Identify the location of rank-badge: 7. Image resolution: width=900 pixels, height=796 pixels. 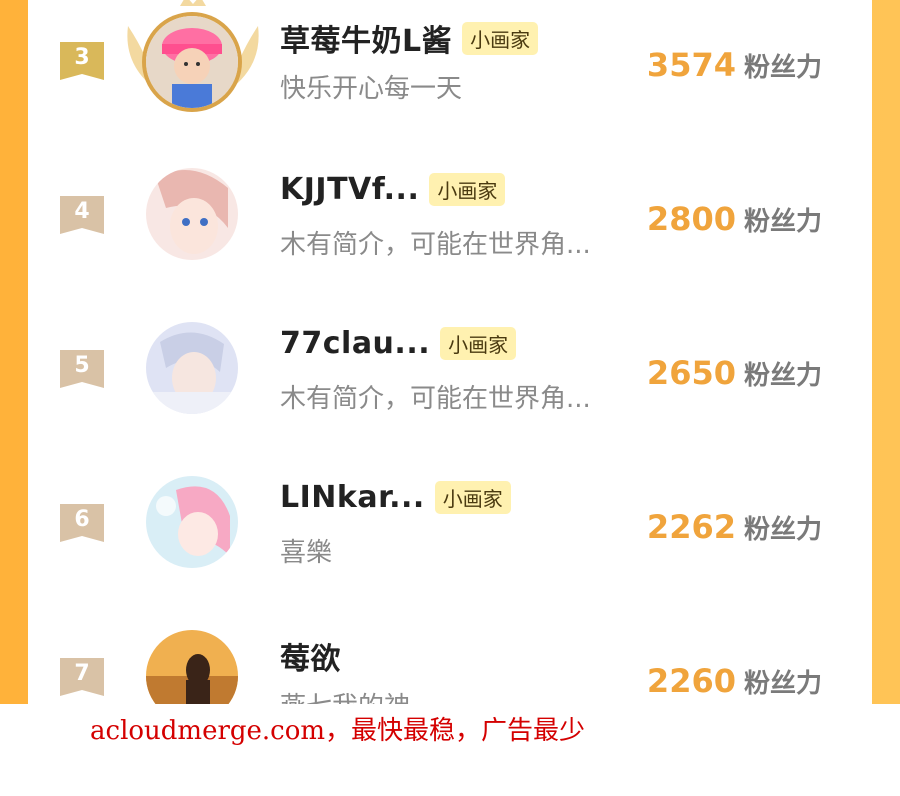
(82, 680).